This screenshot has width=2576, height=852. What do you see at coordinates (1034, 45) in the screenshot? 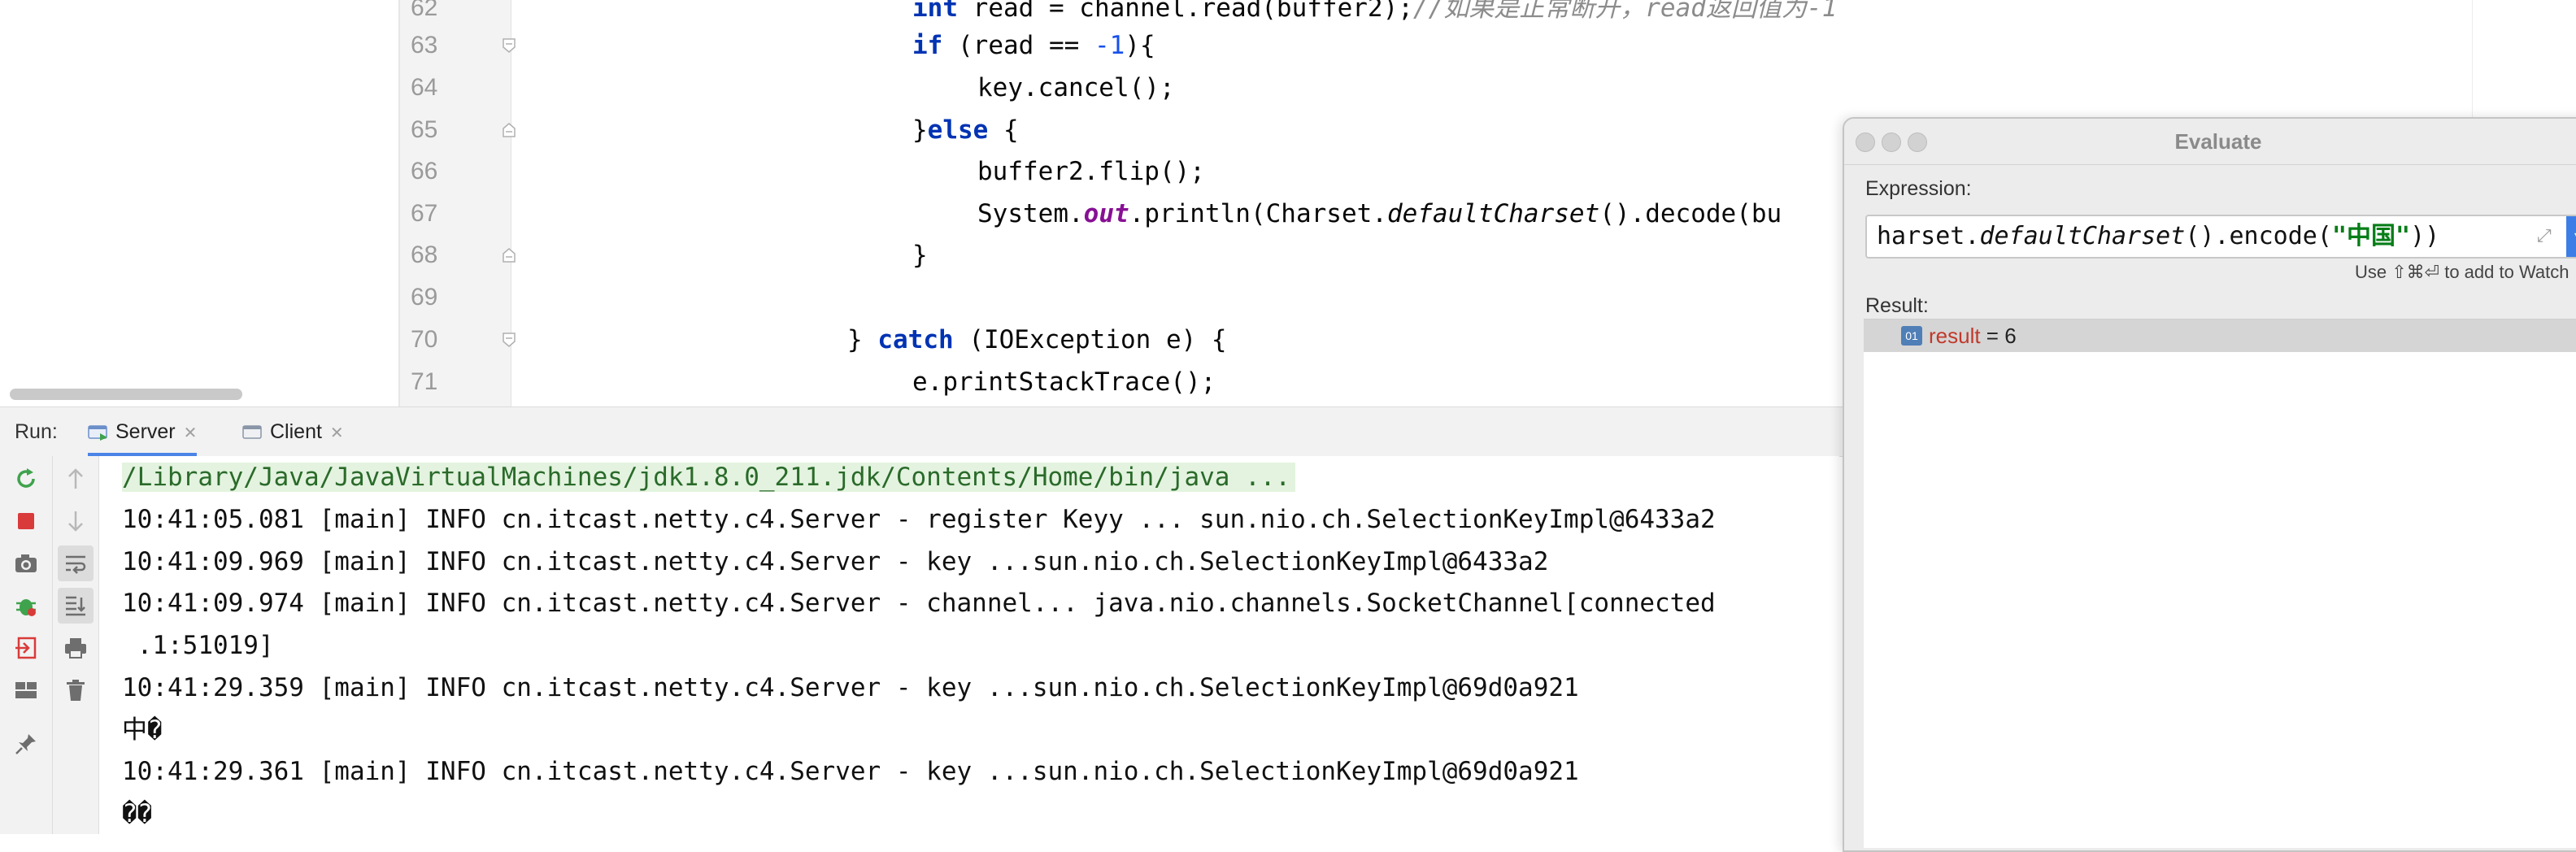
I see `code-line: if (read == -1){` at bounding box center [1034, 45].